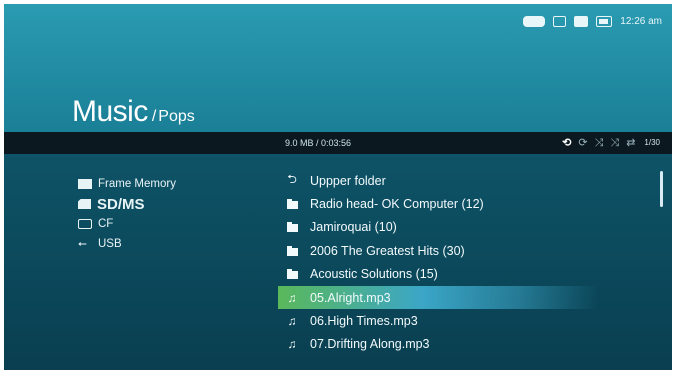 Image resolution: width=676 pixels, height=374 pixels. I want to click on repeat-off-icon: ⇄, so click(630, 143).